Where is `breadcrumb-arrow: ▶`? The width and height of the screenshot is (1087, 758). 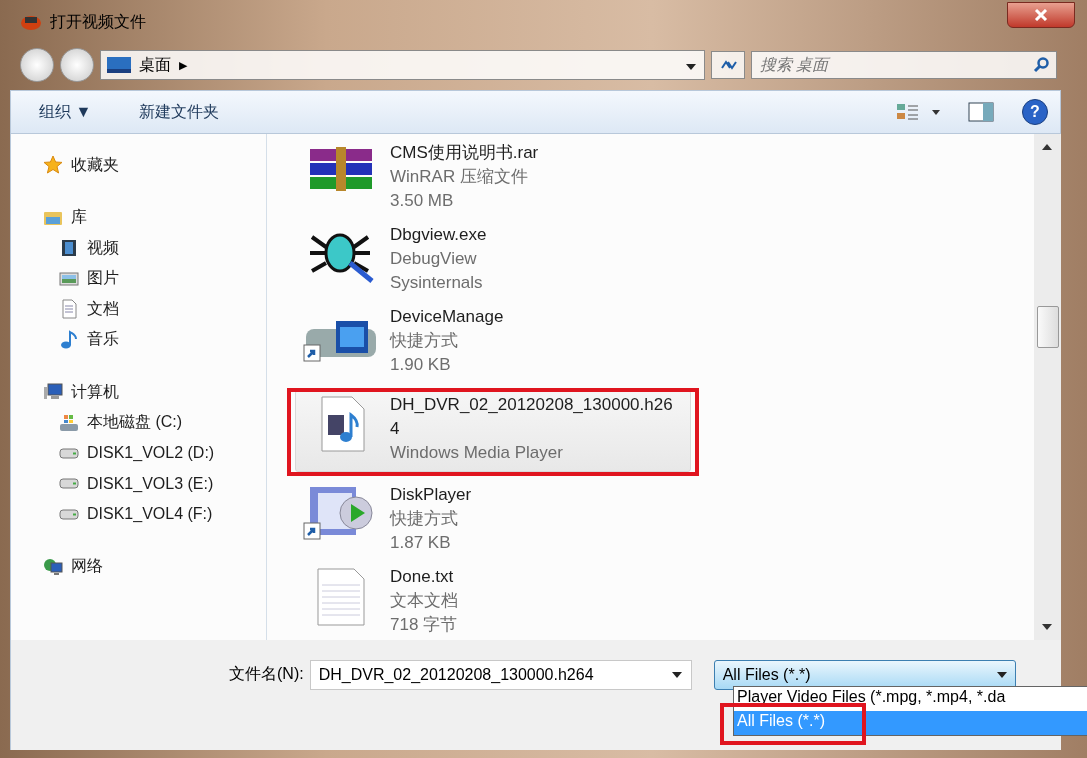
breadcrumb-arrow: ▶ is located at coordinates (183, 65).